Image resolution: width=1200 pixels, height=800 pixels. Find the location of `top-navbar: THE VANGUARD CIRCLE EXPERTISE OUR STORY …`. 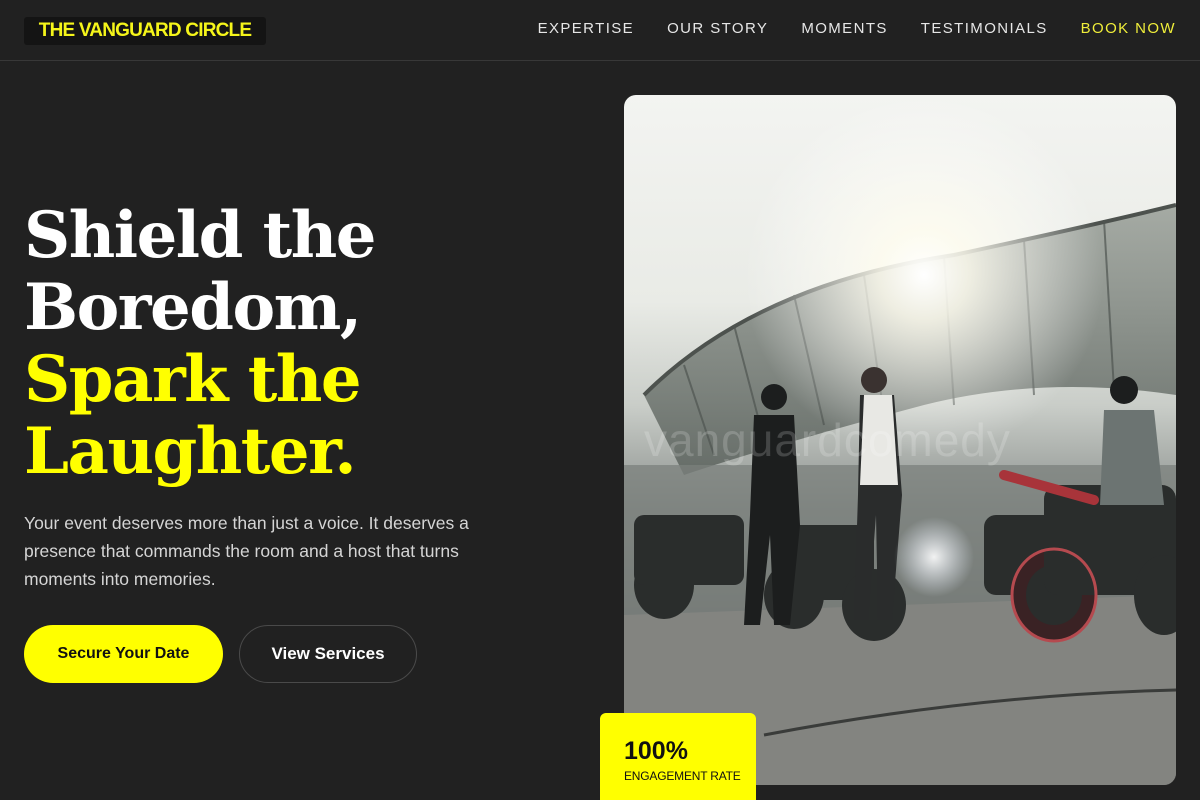

top-navbar: THE VANGUARD CIRCLE EXPERTISE OUR STORY … is located at coordinates (600, 30).